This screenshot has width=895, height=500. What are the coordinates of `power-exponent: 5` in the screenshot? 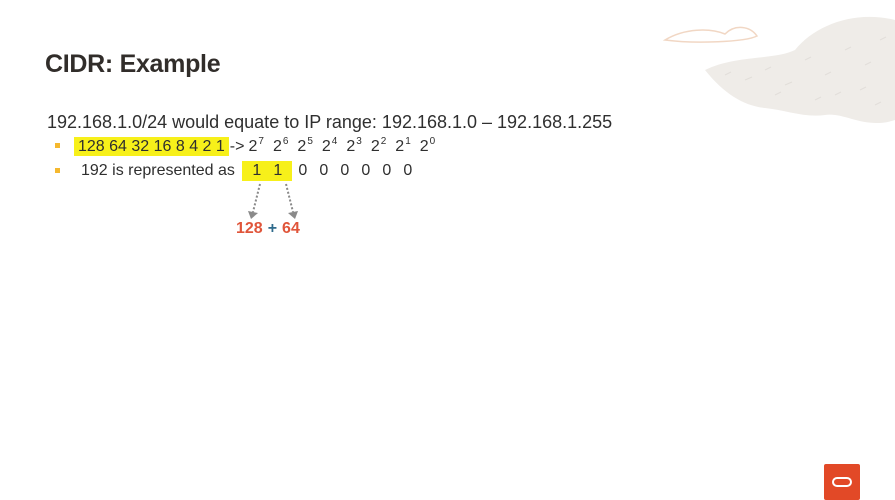 It's located at (310, 141).